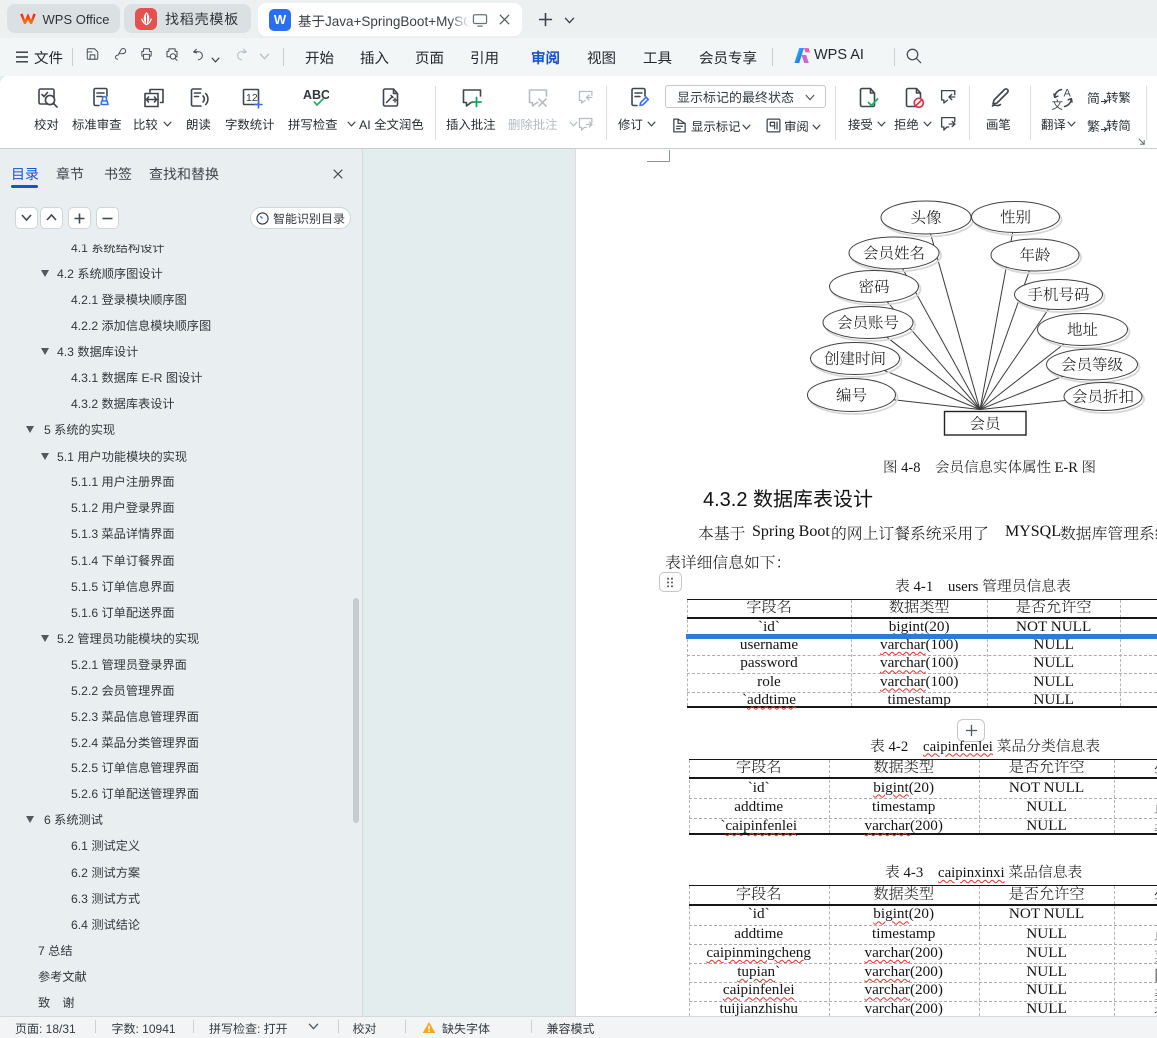 The image size is (1157, 1038). What do you see at coordinates (1068, 94) in the screenshot?
I see `svg-text: A` at bounding box center [1068, 94].